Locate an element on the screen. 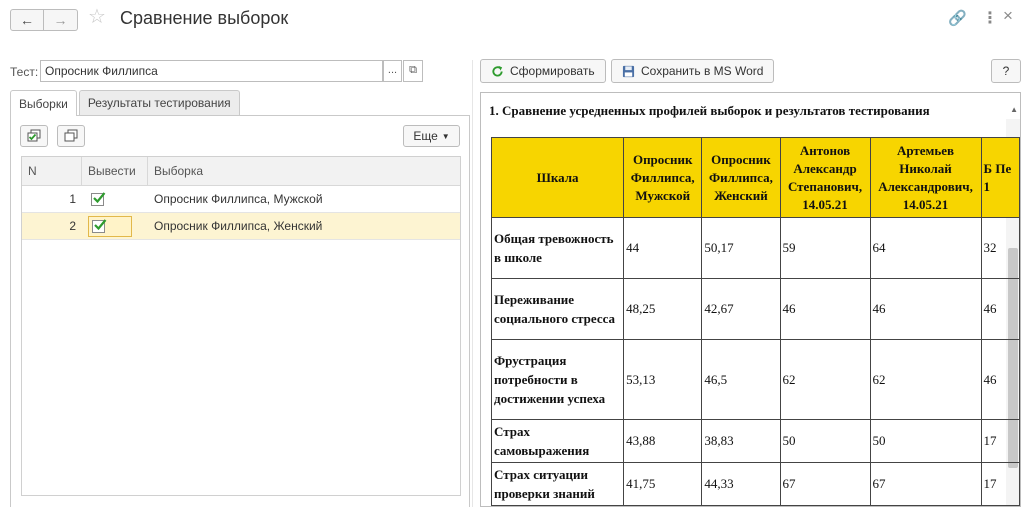 The width and height of the screenshot is (1024, 507). value-cell: 41,75 is located at coordinates (663, 484).